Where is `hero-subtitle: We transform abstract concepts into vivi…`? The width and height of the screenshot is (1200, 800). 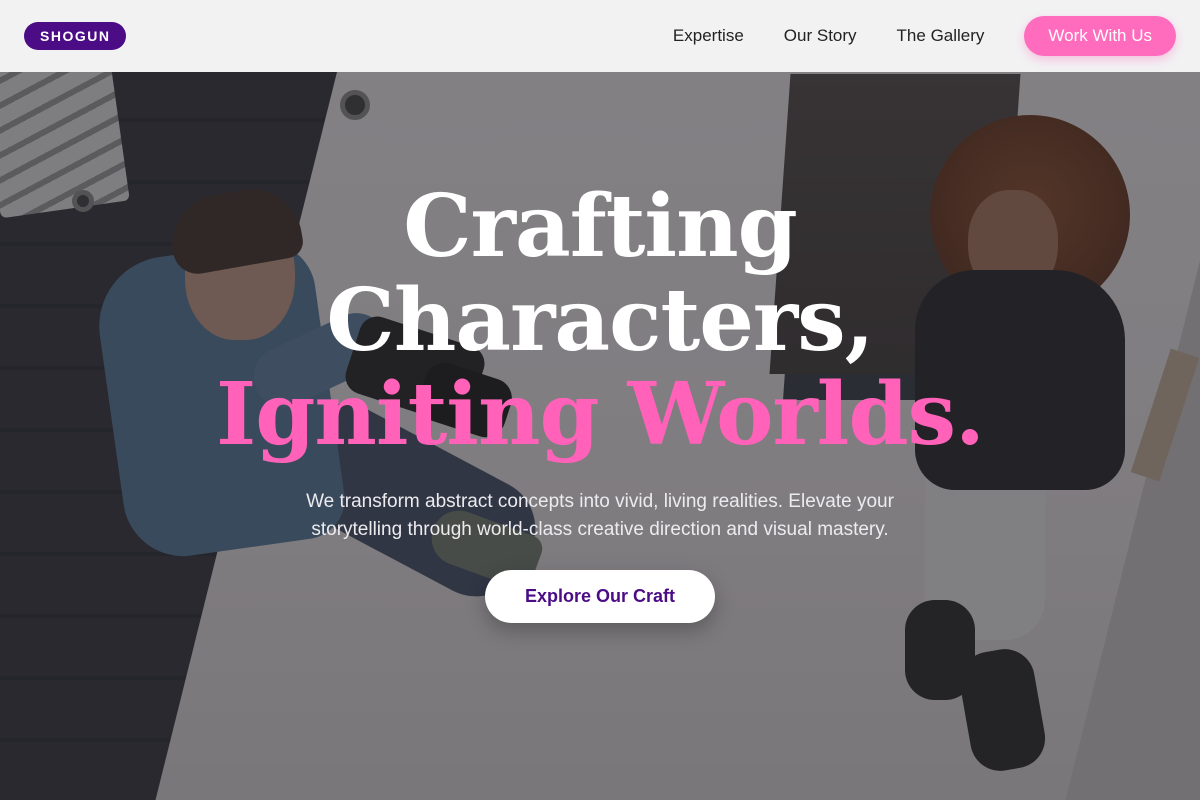 hero-subtitle: We transform abstract concepts into vivi… is located at coordinates (600, 515).